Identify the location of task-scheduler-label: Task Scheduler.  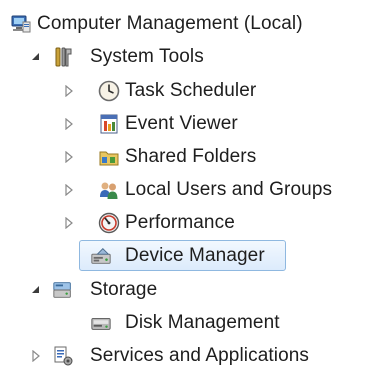
(191, 90).